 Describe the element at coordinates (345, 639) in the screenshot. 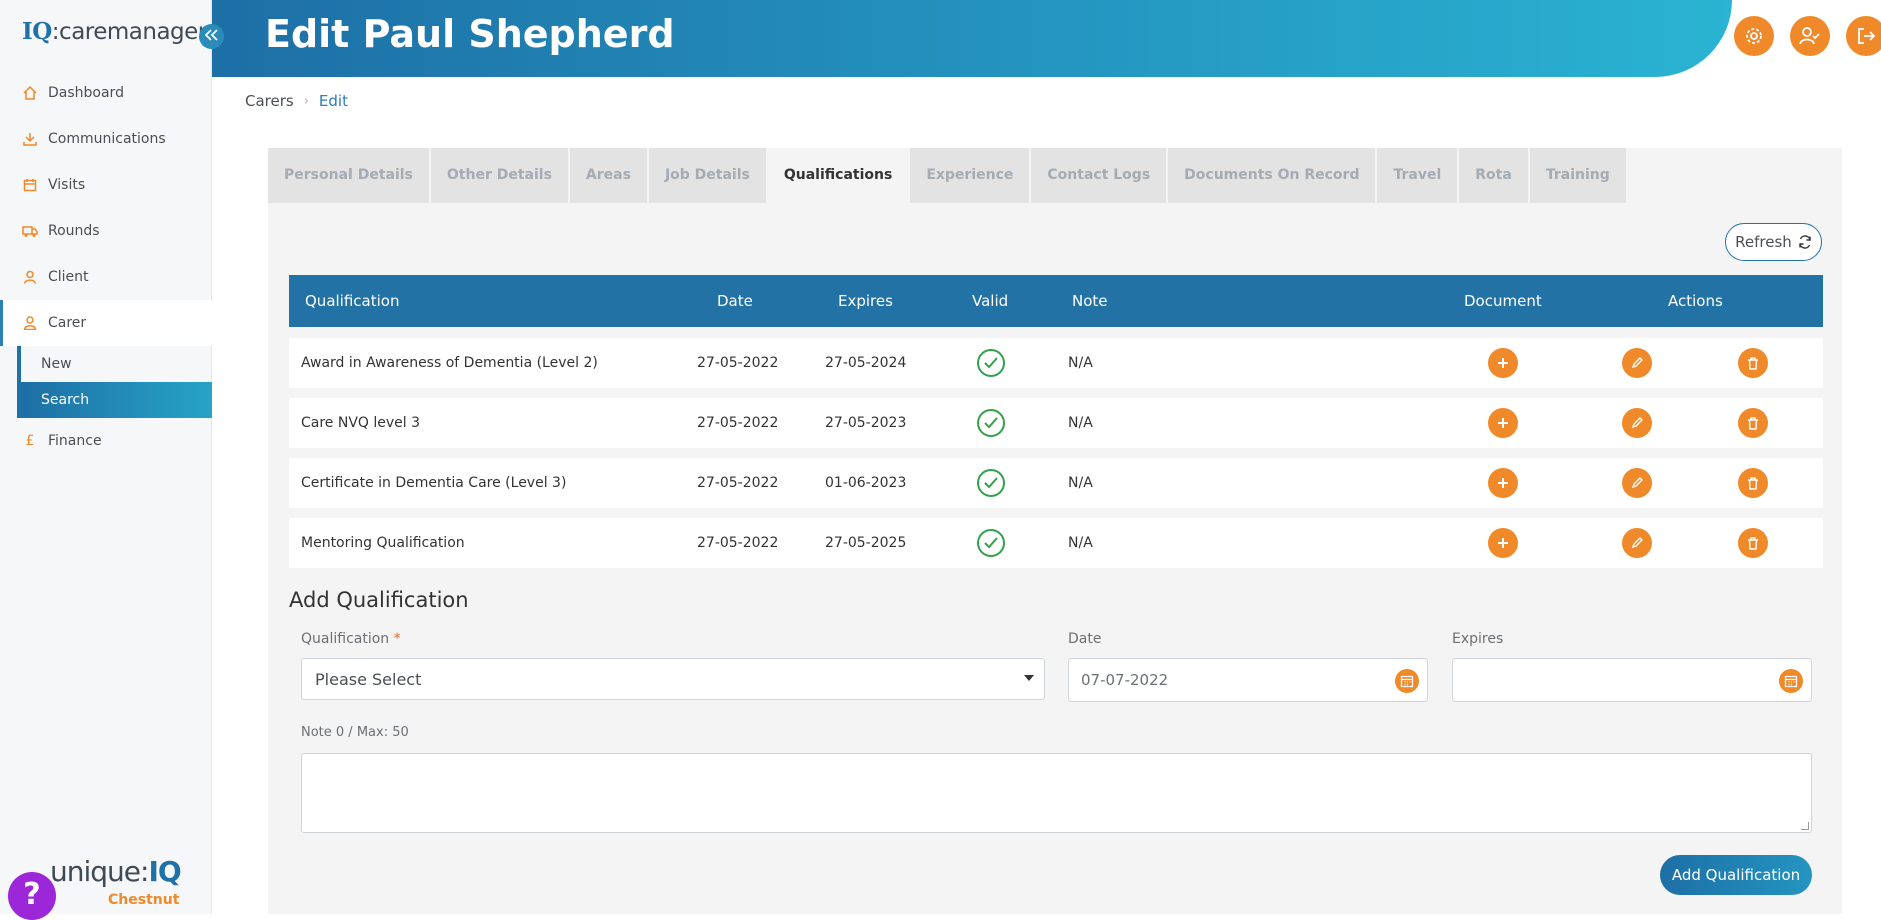

I see `qualification-label-text: Qualification` at that location.